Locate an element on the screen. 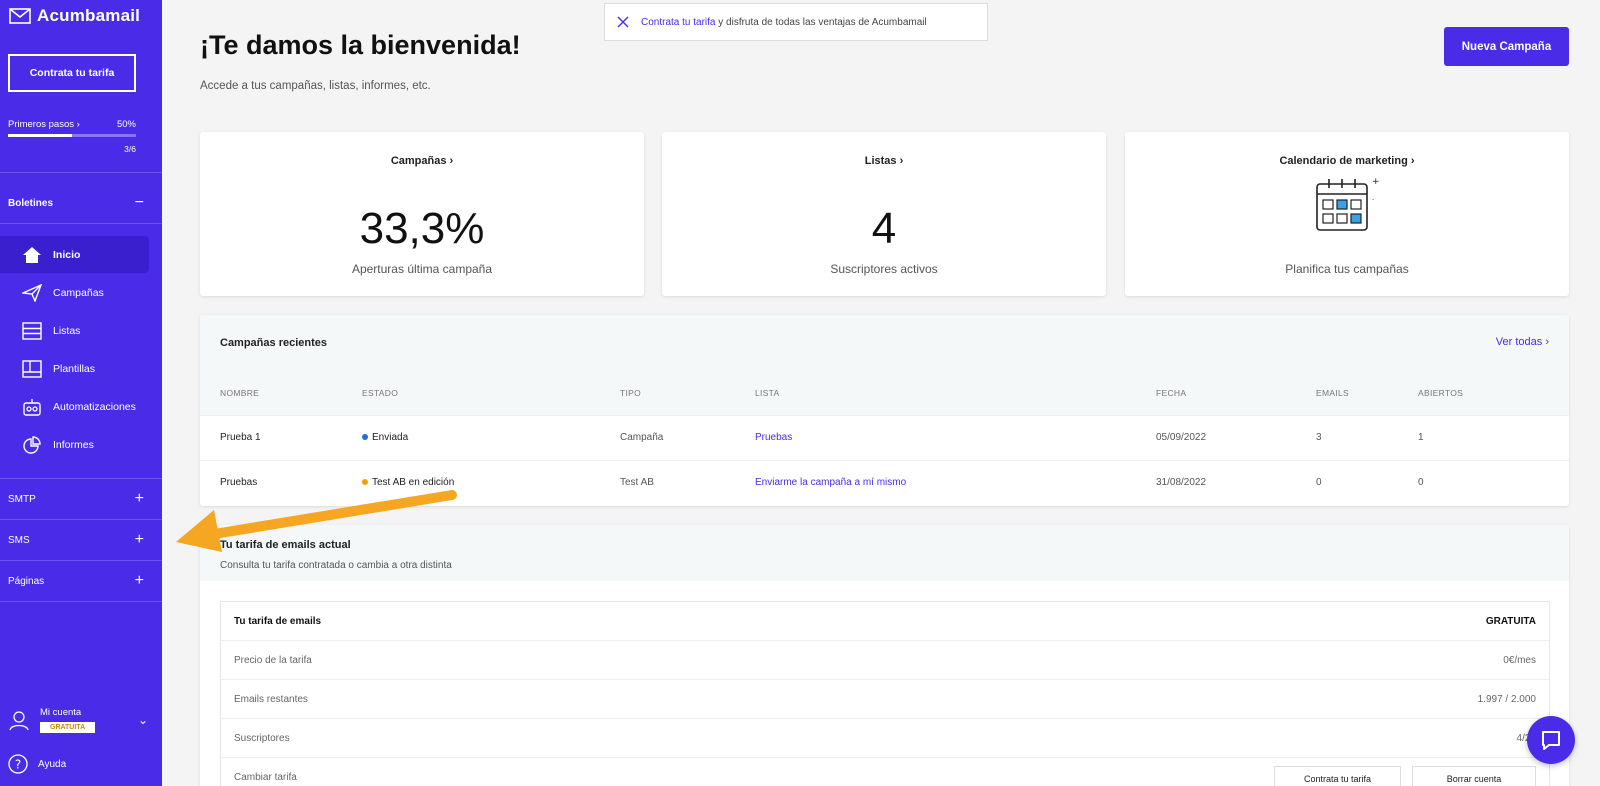 The image size is (1600, 786). plan-row-value: 1.997 / 2.000 is located at coordinates (1506, 699).